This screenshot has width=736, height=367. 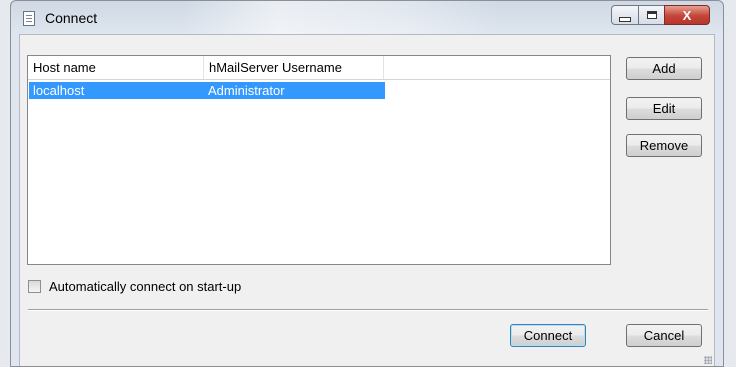 I want to click on document-icon, so click(x=29, y=18).